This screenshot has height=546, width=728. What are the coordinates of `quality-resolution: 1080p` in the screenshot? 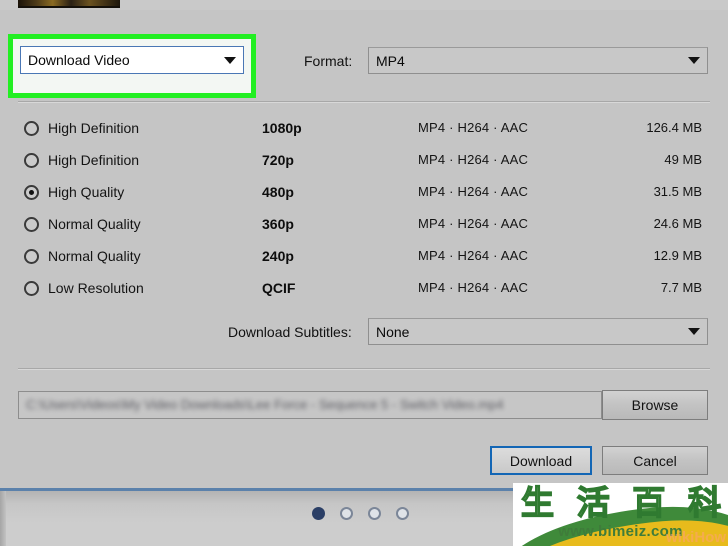 It's located at (282, 128).